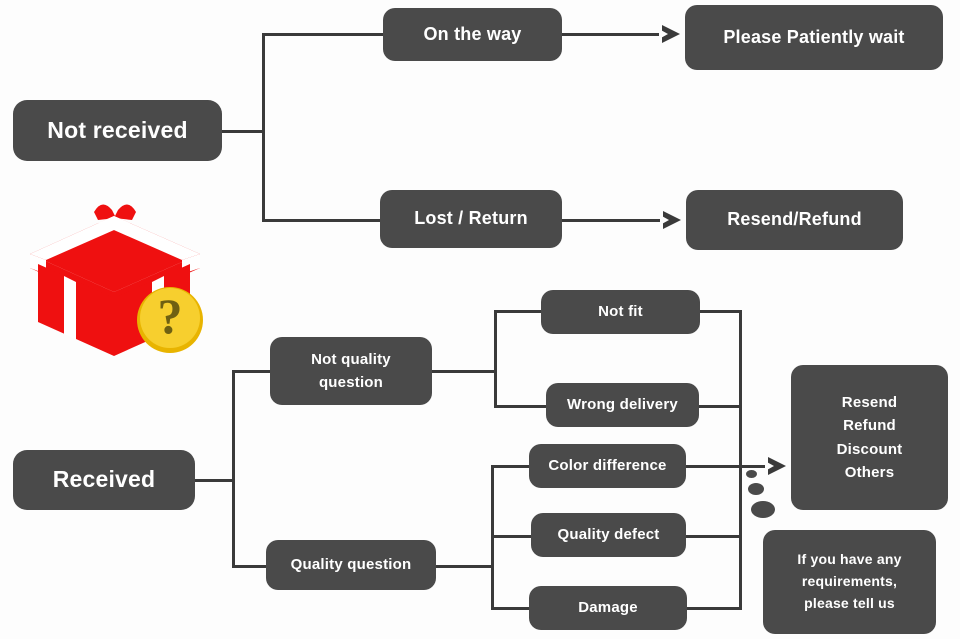 This screenshot has width=960, height=639. Describe the element at coordinates (753, 466) in the screenshot. I see `connector-merge-to-resolution` at that location.